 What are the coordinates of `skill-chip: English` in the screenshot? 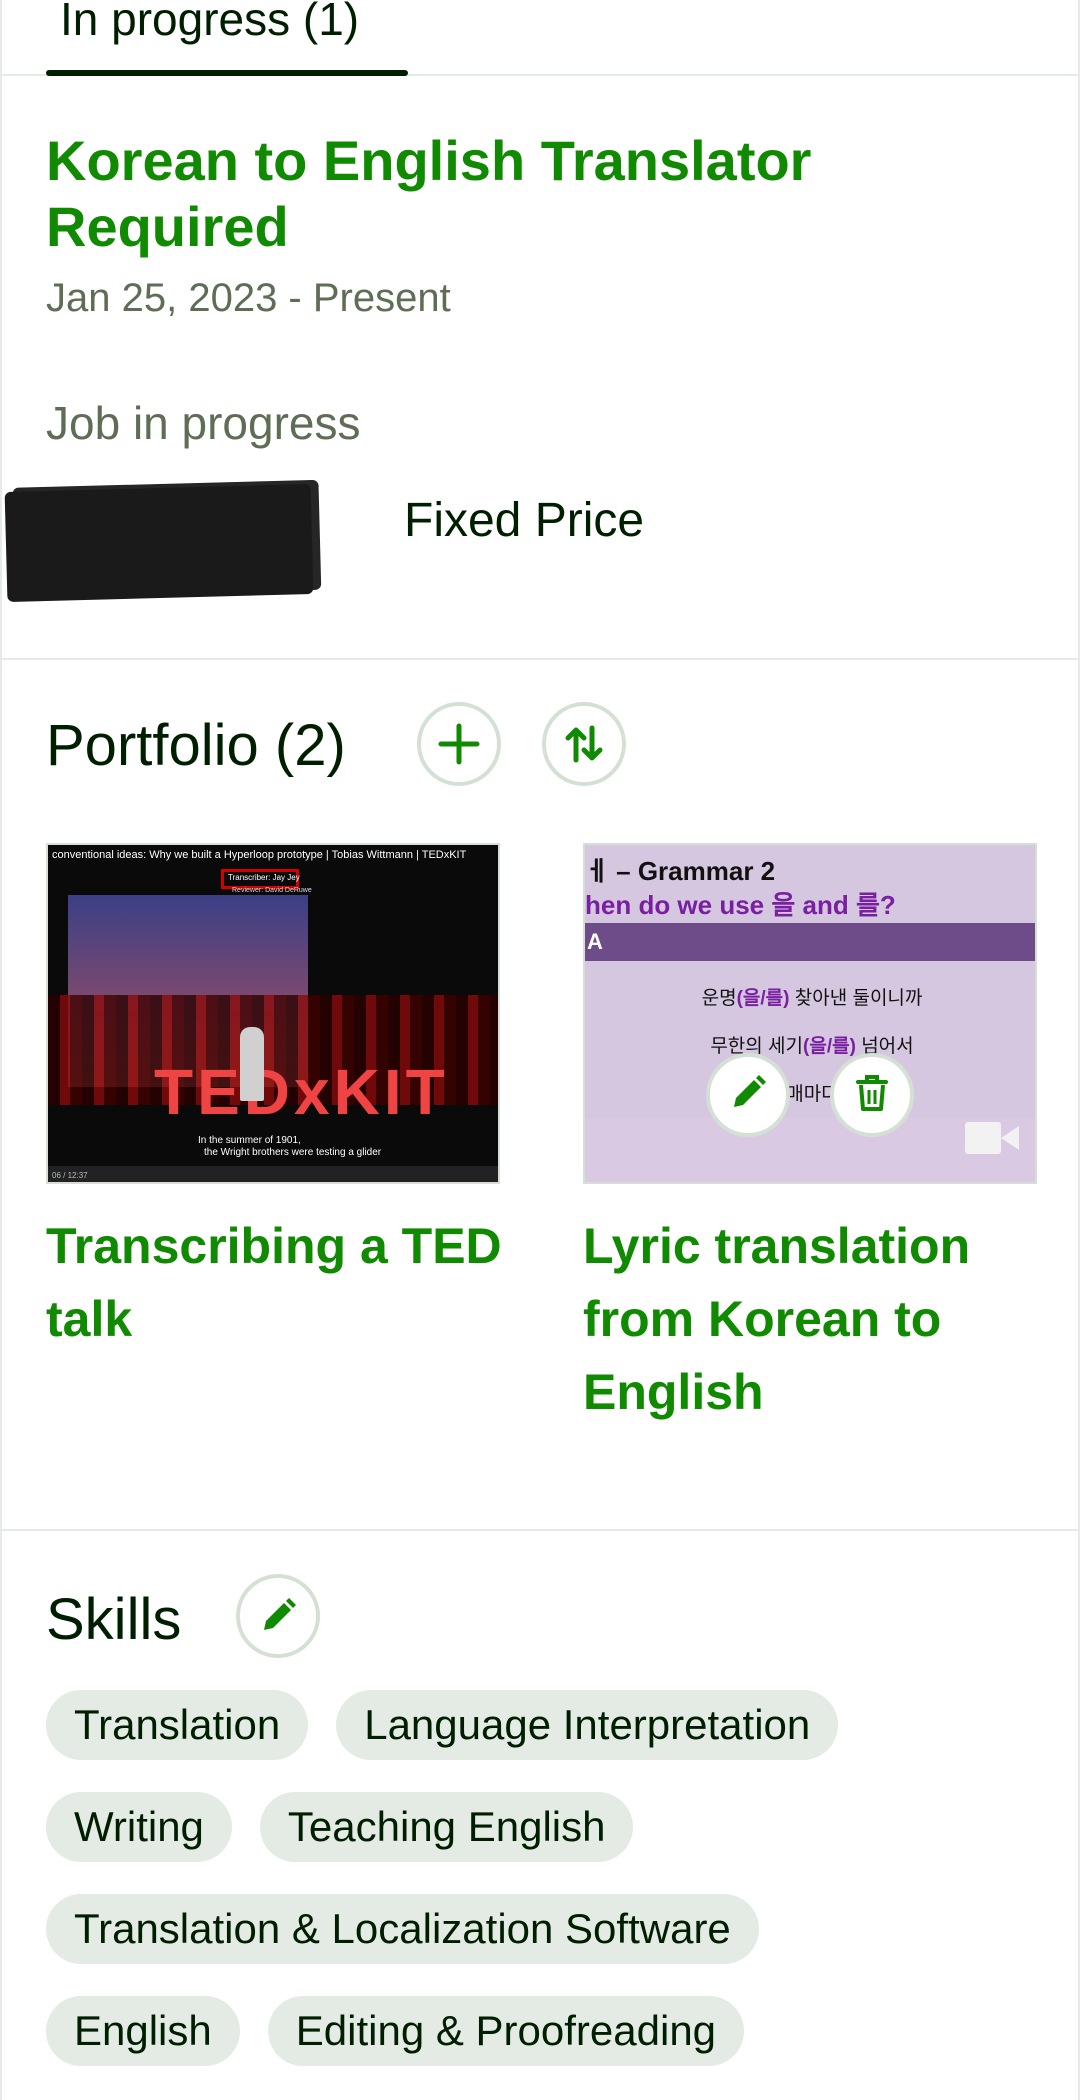 It's located at (143, 2031).